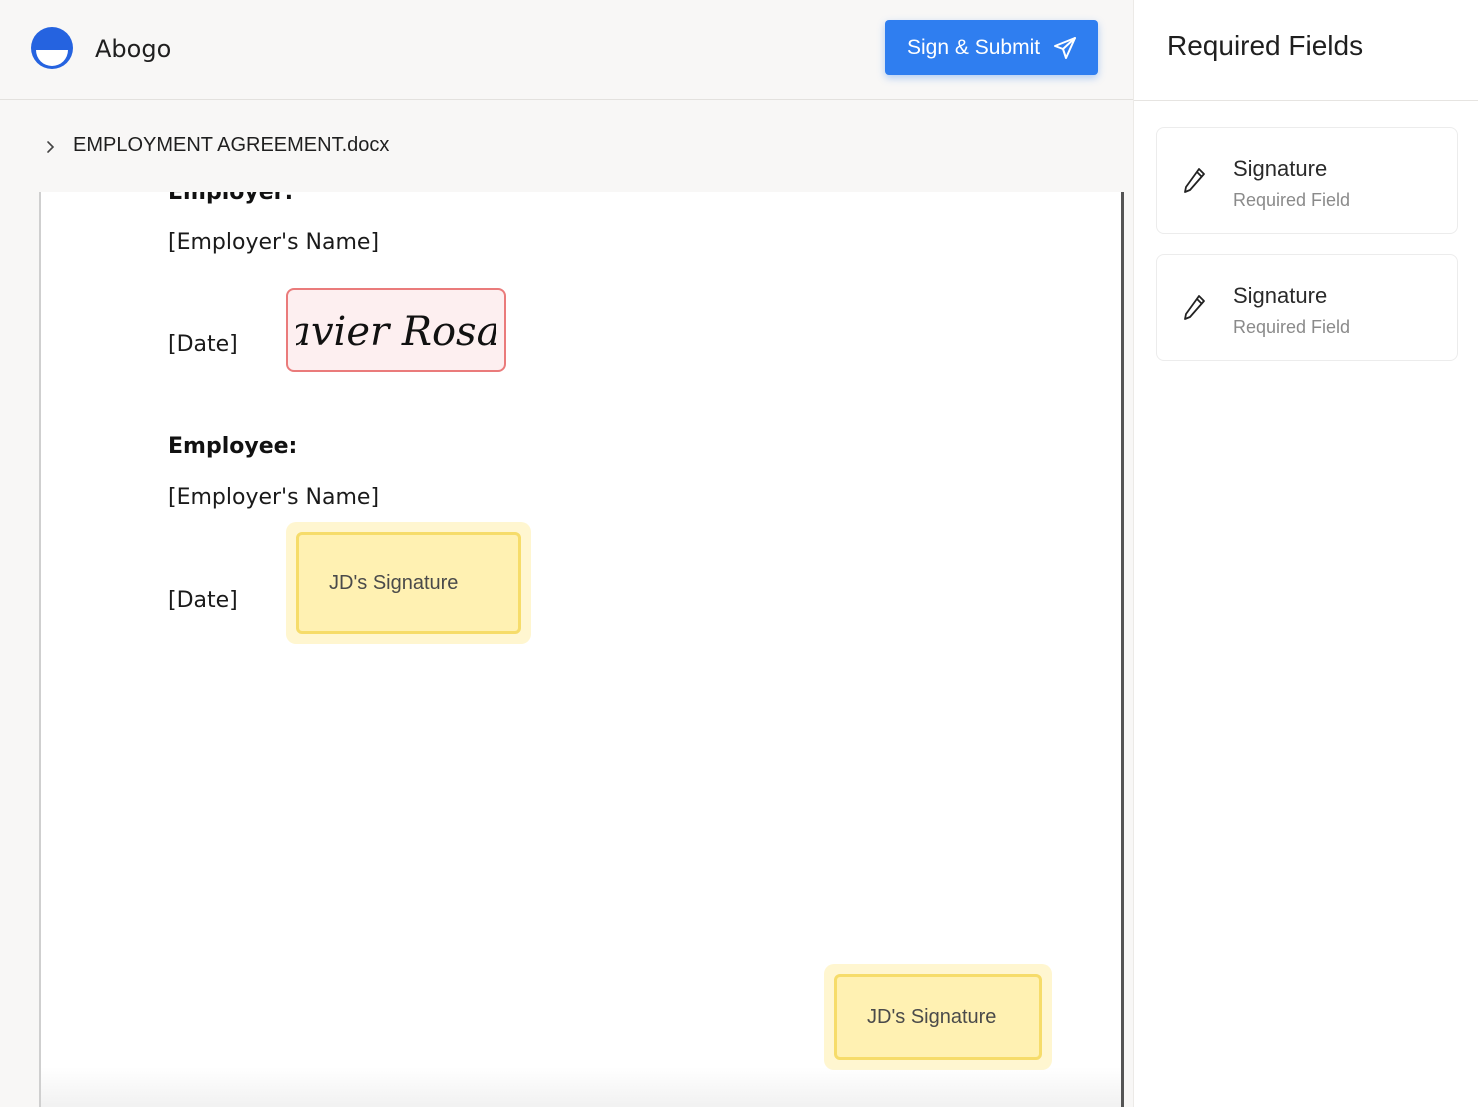 The height and width of the screenshot is (1107, 1478). Describe the element at coordinates (1265, 45) in the screenshot. I see `panel-title: Required Fields` at that location.